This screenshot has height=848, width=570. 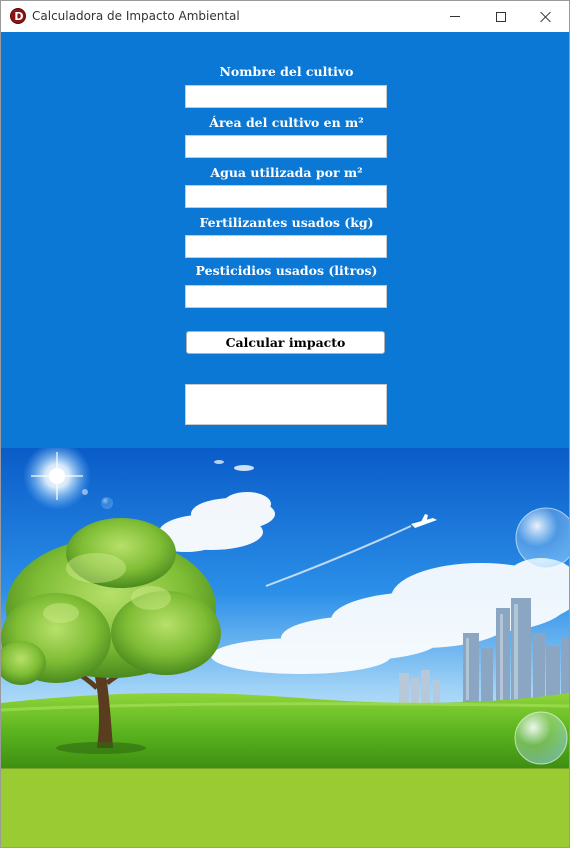 What do you see at coordinates (286, 404) in the screenshot?
I see `result-display` at bounding box center [286, 404].